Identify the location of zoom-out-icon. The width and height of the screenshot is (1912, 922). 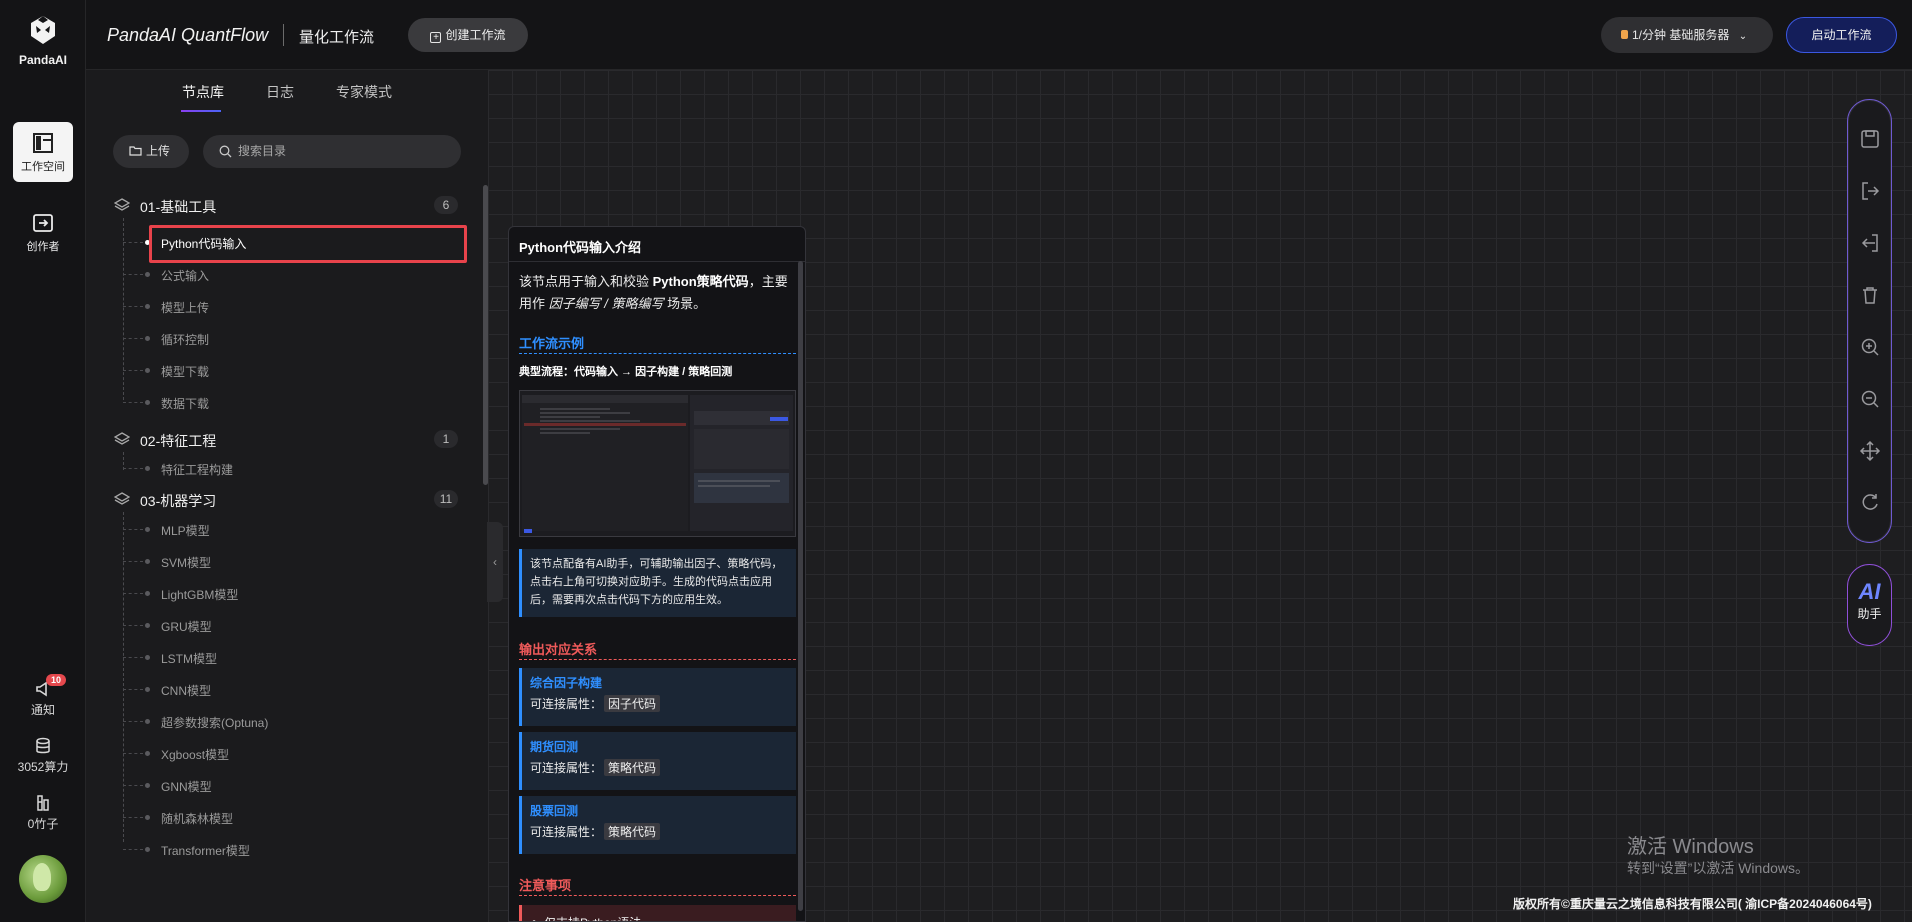
(1870, 399).